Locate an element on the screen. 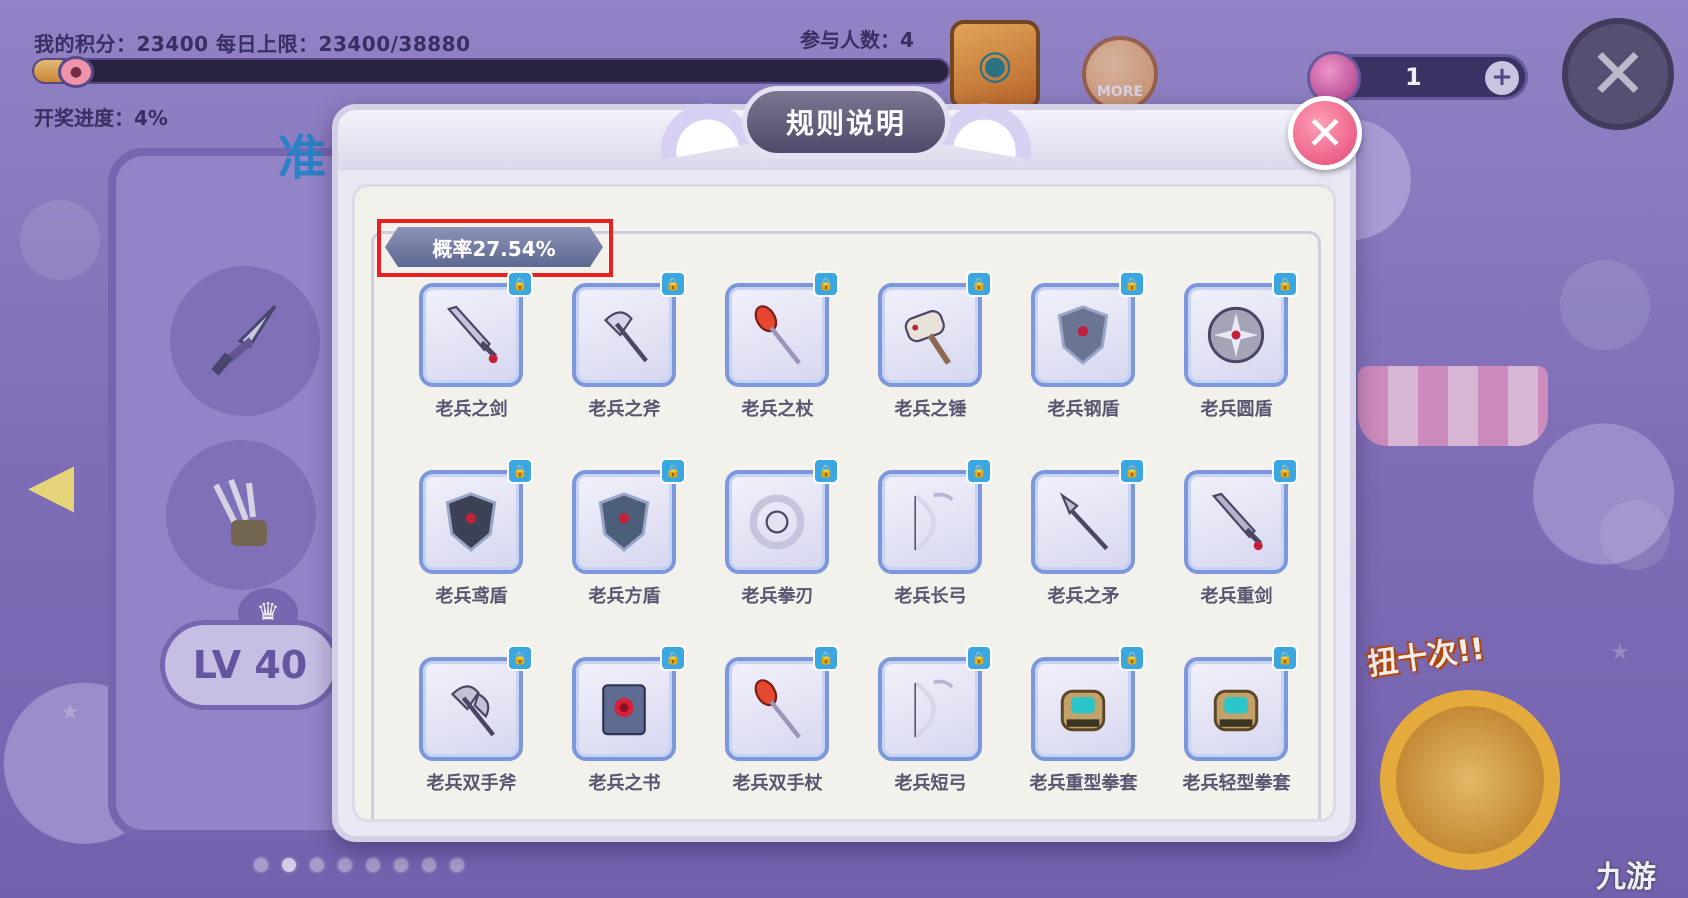 This screenshot has height=898, width=1688. reward-item-name: 老兵重剑 is located at coordinates (1236, 596).